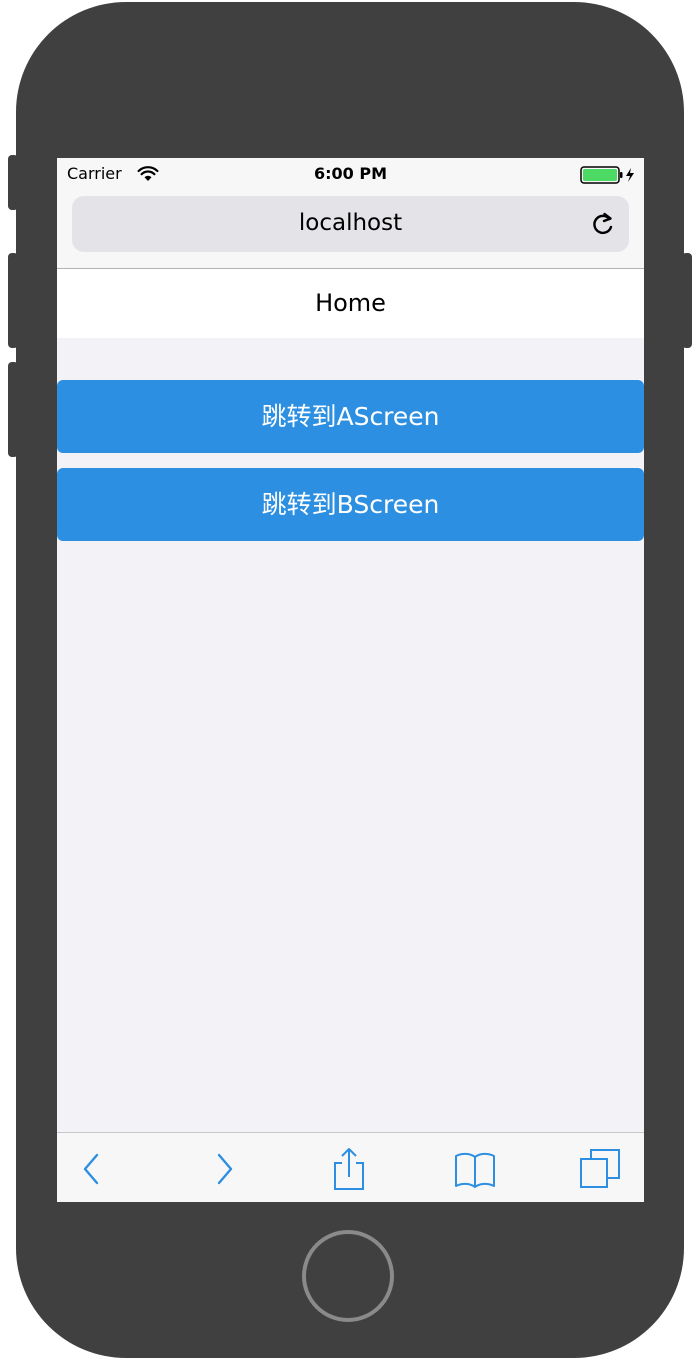  Describe the element at coordinates (600, 1169) in the screenshot. I see `tabs-icon` at that location.